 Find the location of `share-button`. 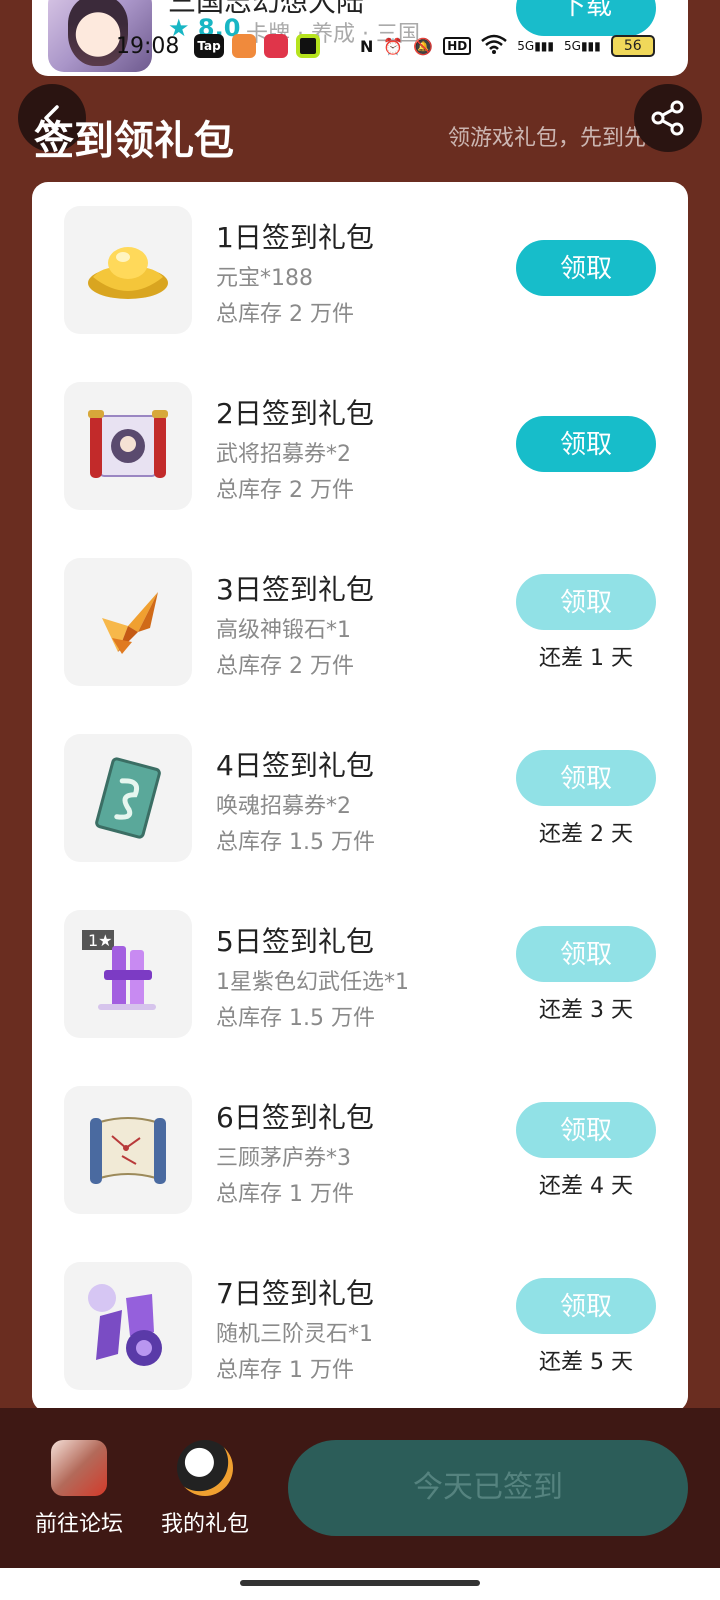

share-button is located at coordinates (668, 118).